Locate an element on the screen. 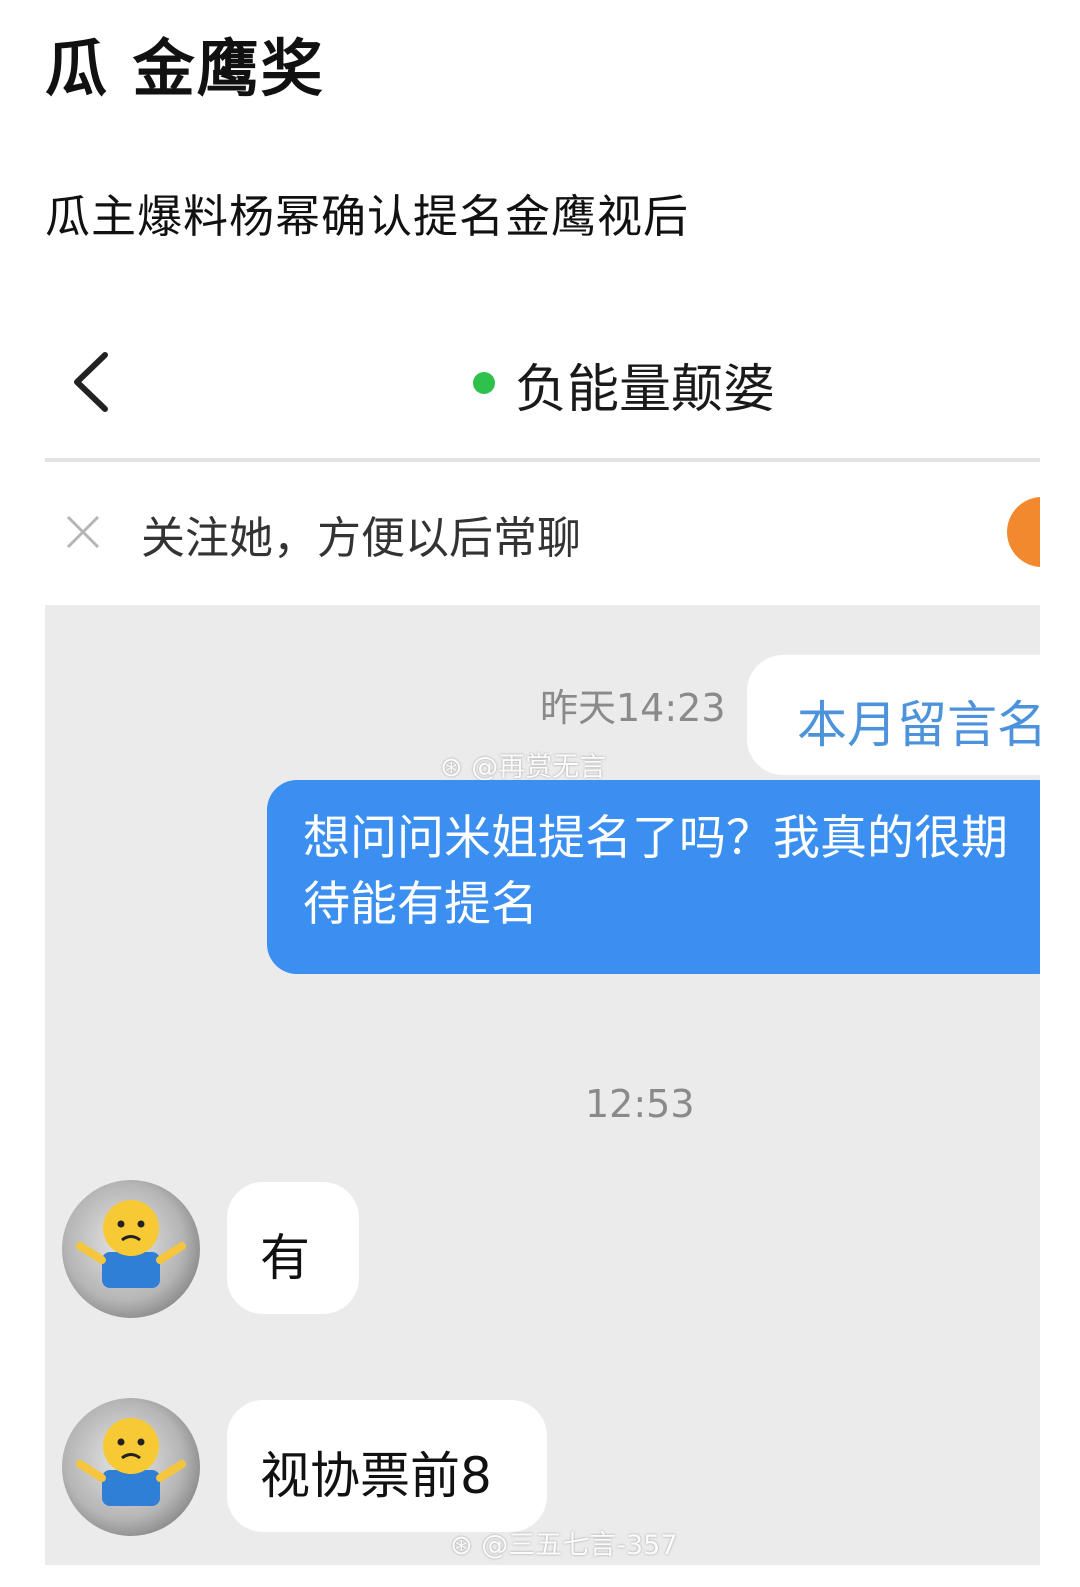  contact-name: 负能量颠婆 is located at coordinates (645, 390).